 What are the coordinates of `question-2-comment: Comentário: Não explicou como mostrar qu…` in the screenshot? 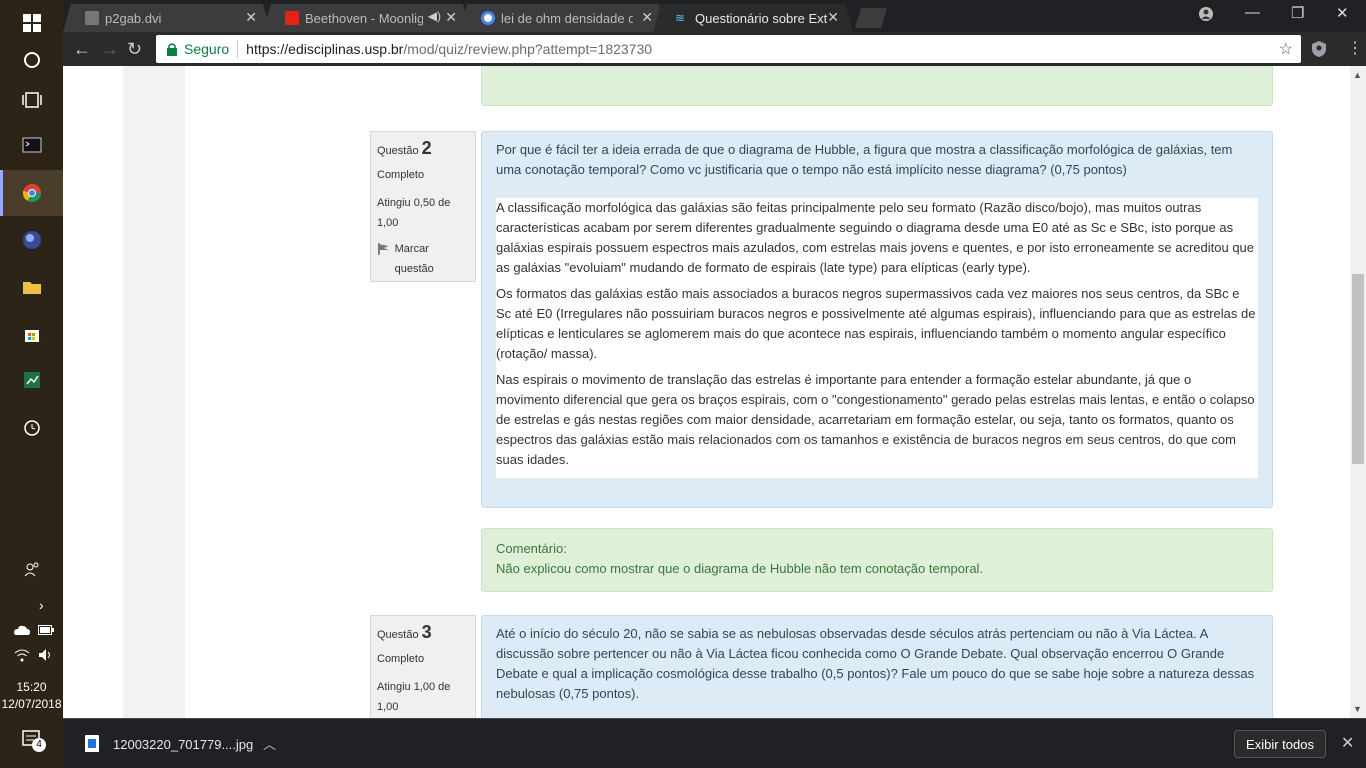 It's located at (877, 560).